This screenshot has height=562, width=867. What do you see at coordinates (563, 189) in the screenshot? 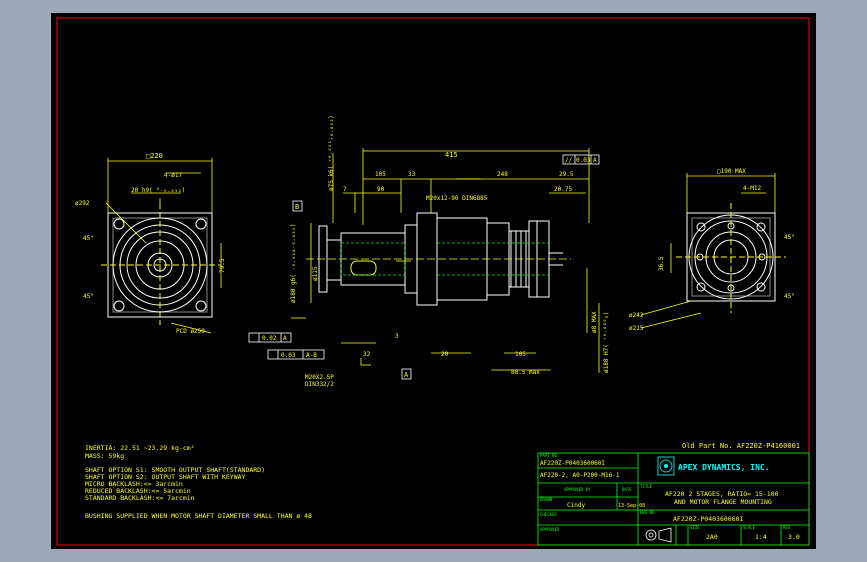
I see `dim-20-75: 20.75` at bounding box center [563, 189].